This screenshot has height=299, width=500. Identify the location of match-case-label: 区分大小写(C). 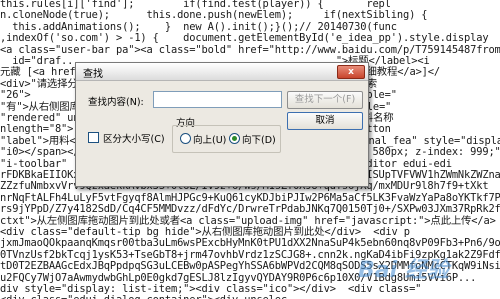
(134, 139).